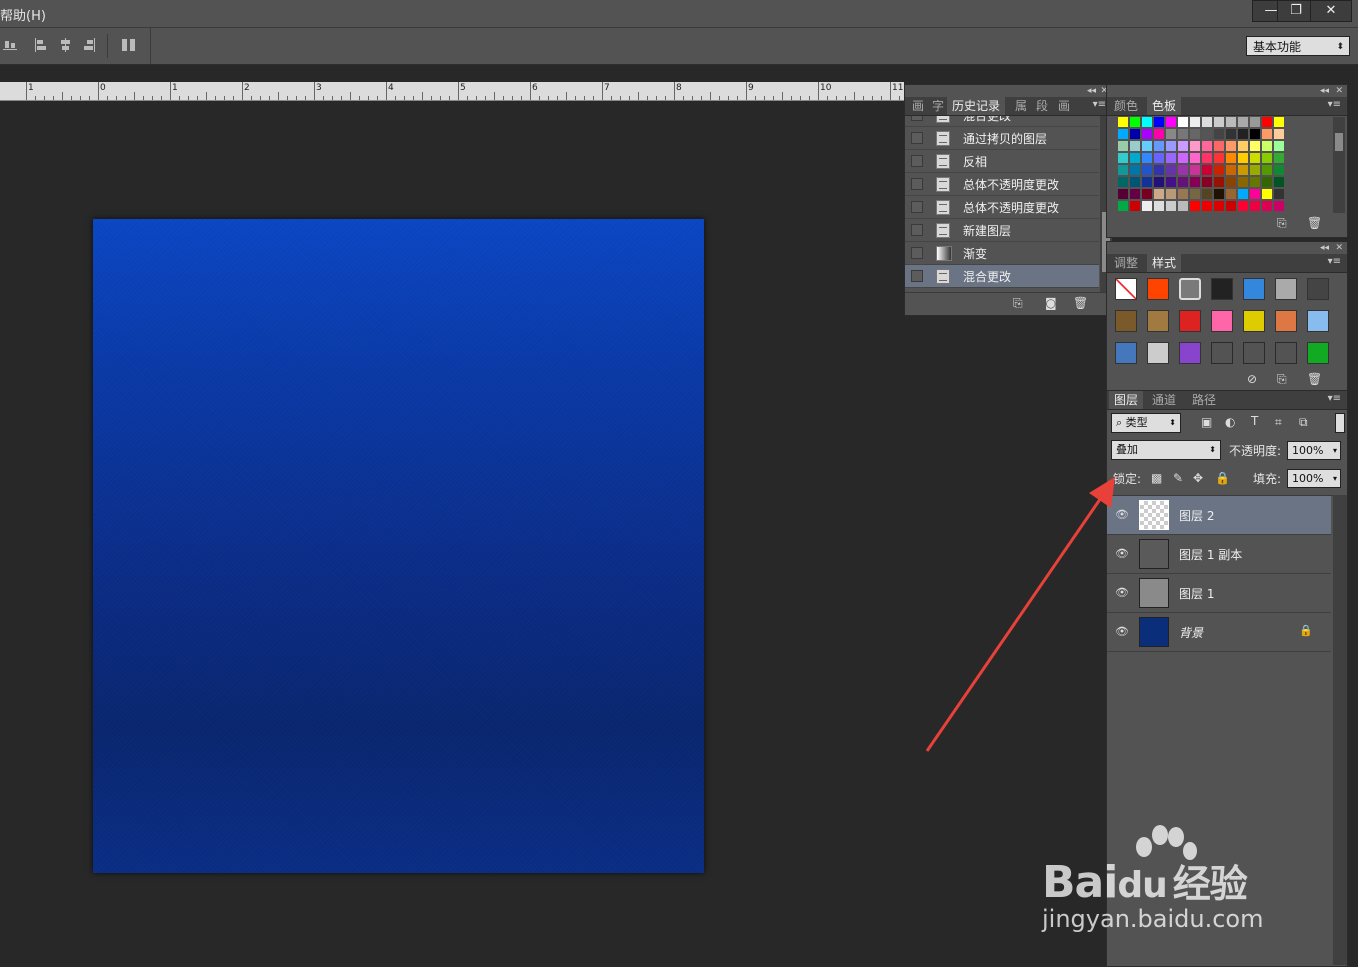 The width and height of the screenshot is (1358, 967). What do you see at coordinates (1318, 321) in the screenshot?
I see `light-blue-style` at bounding box center [1318, 321].